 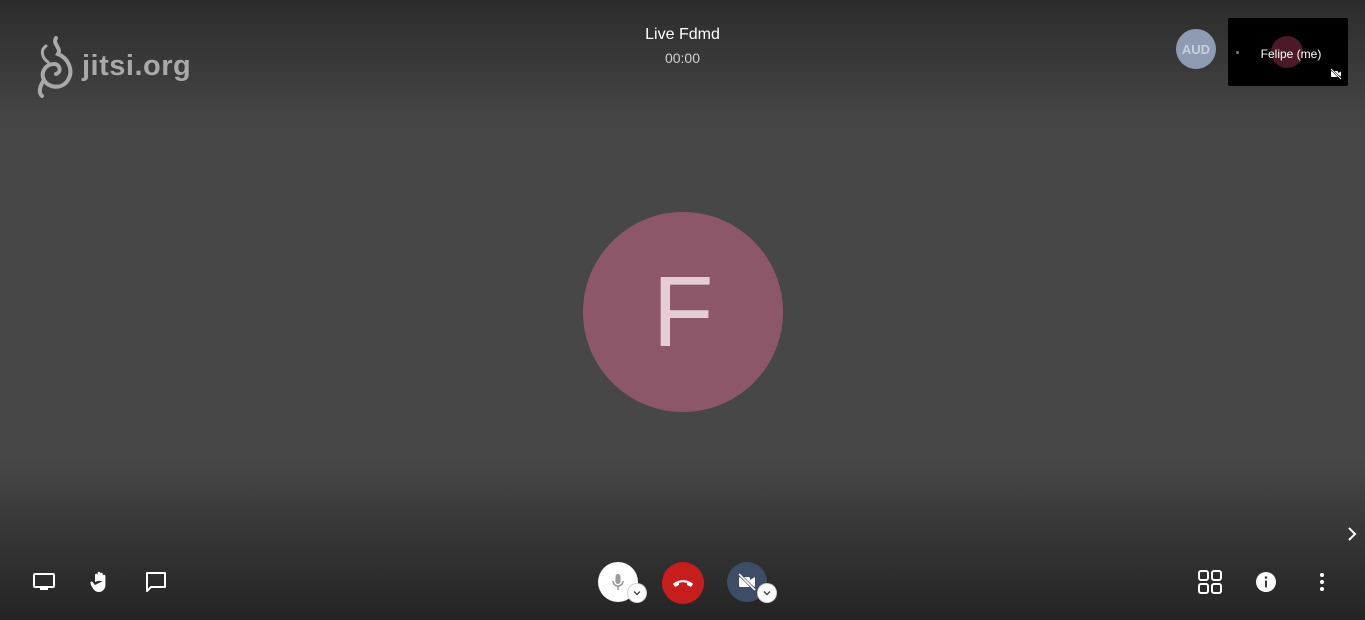 I want to click on raise-hand-button, so click(x=100, y=582).